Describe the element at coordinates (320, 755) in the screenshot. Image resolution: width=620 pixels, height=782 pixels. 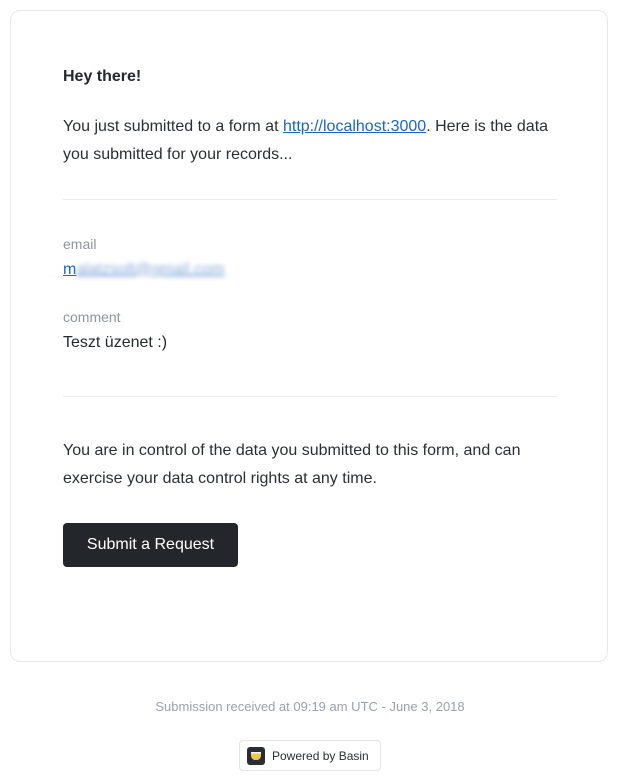
I see `powered-by-label: Powered by Basin` at that location.